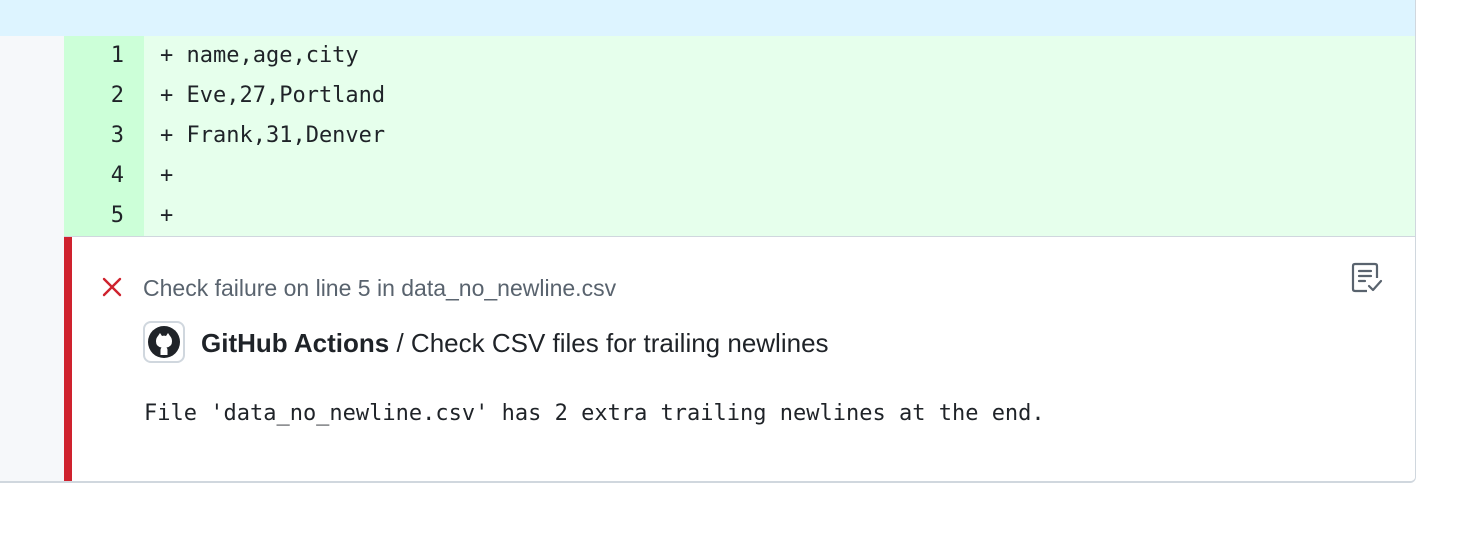  What do you see at coordinates (295, 343) in the screenshot?
I see `app-name-link: GitHub Actions` at bounding box center [295, 343].